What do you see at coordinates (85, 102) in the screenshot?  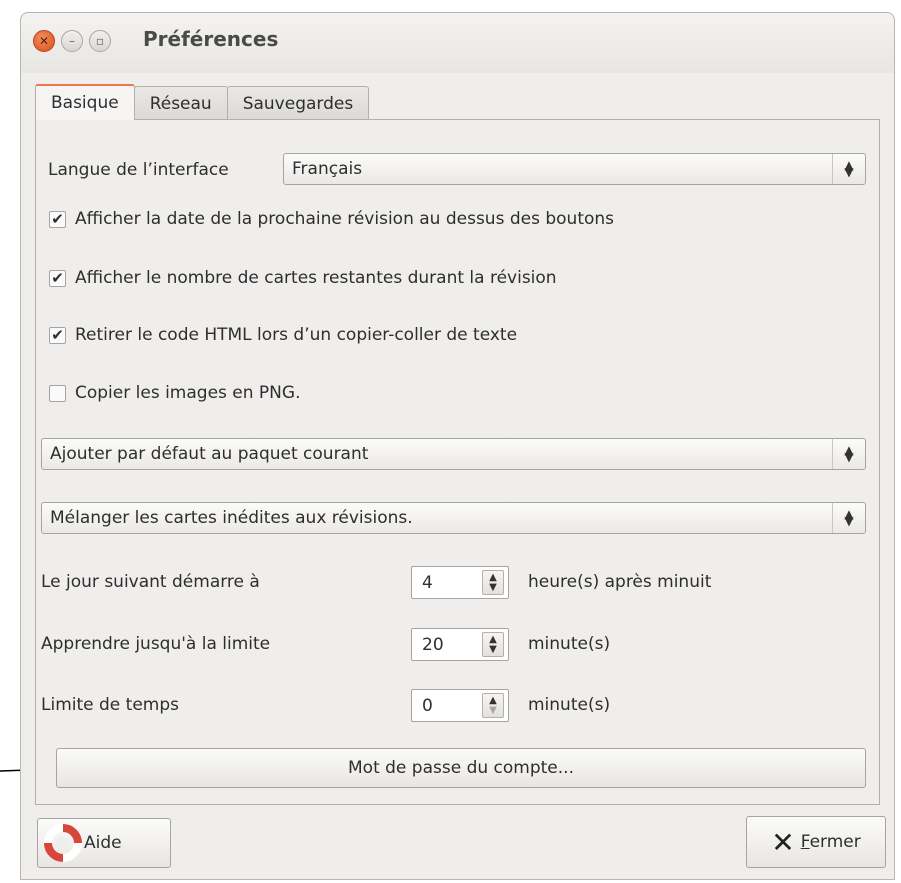 I see `tab-basique: Basique` at bounding box center [85, 102].